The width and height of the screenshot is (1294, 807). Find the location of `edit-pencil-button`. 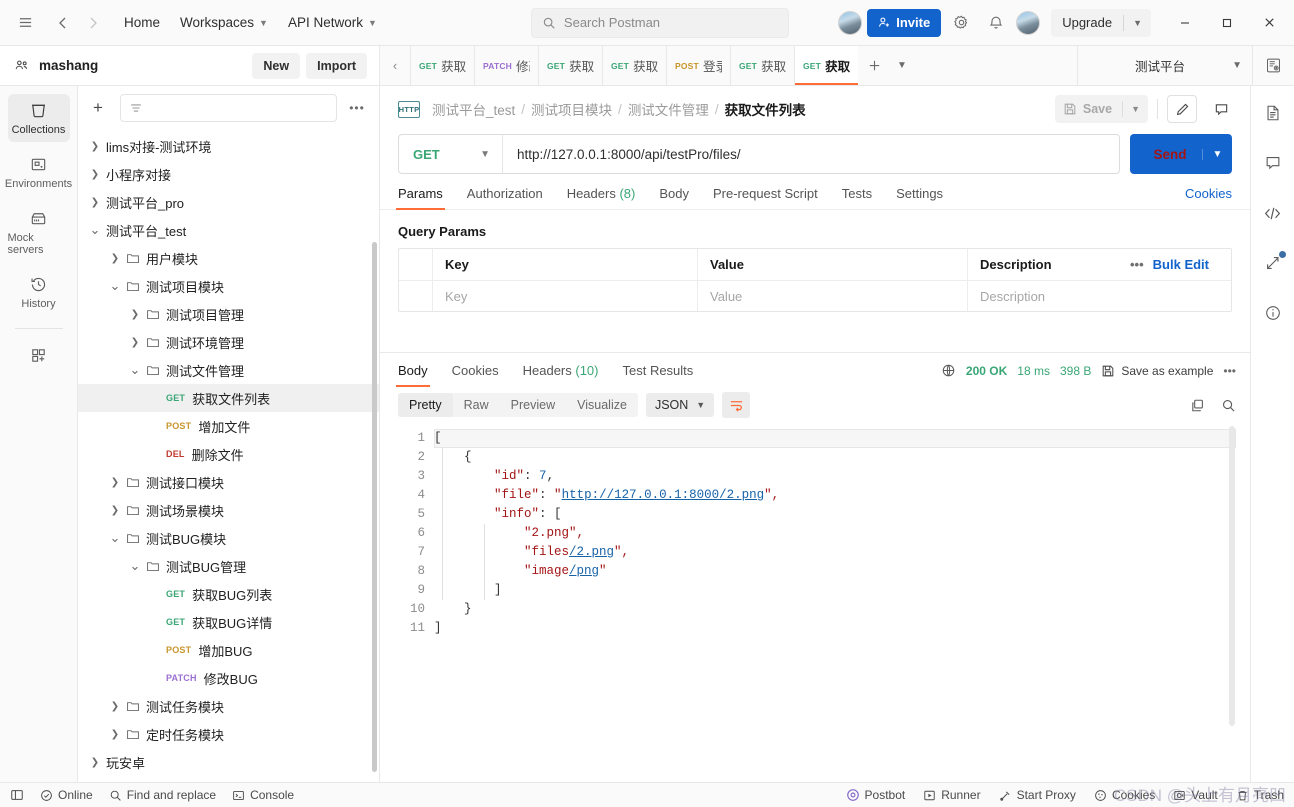

edit-pencil-button is located at coordinates (1182, 109).